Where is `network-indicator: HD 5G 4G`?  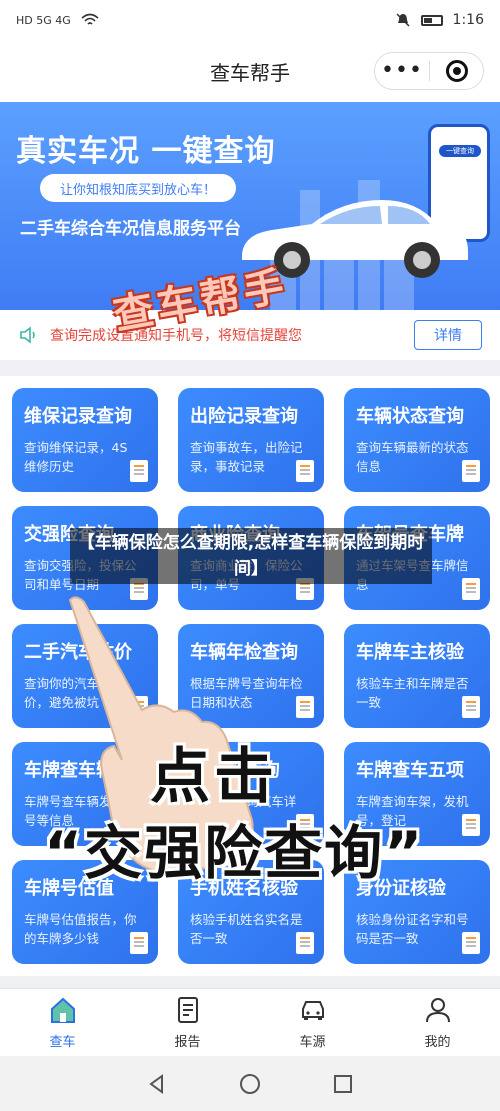
network-indicator: HD 5G 4G is located at coordinates (43, 20).